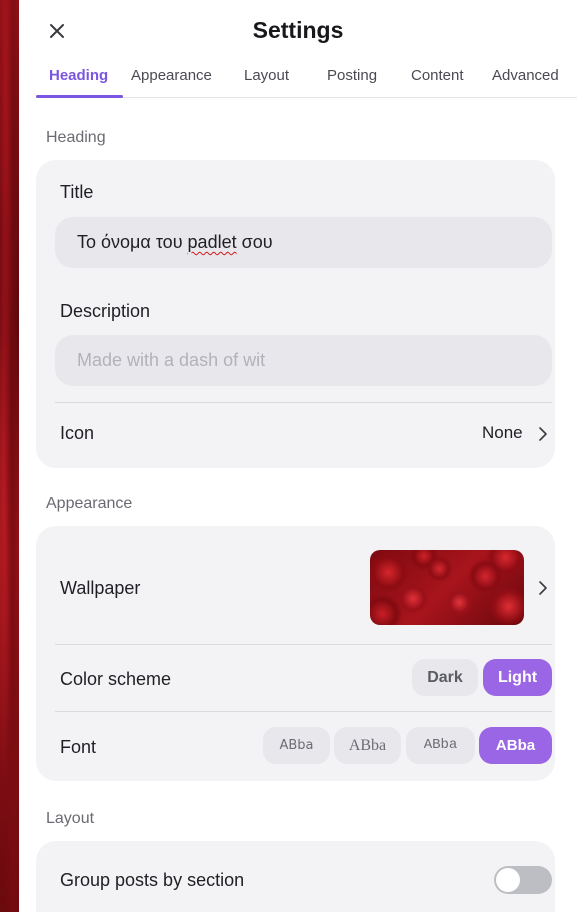 This screenshot has width=577, height=912. Describe the element at coordinates (77, 433) in the screenshot. I see `icon-label: Icon` at that location.